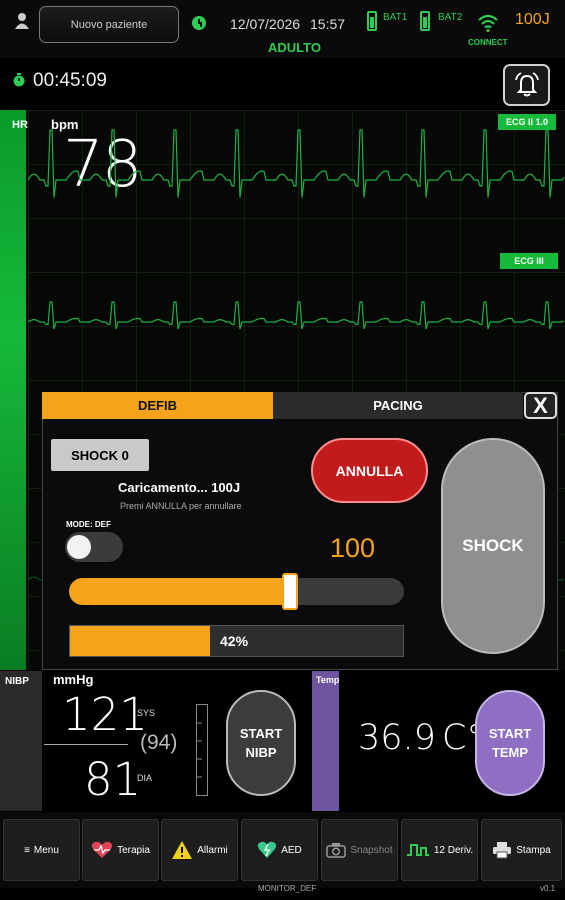  What do you see at coordinates (279, 850) in the screenshot?
I see `aed-button: AED` at bounding box center [279, 850].